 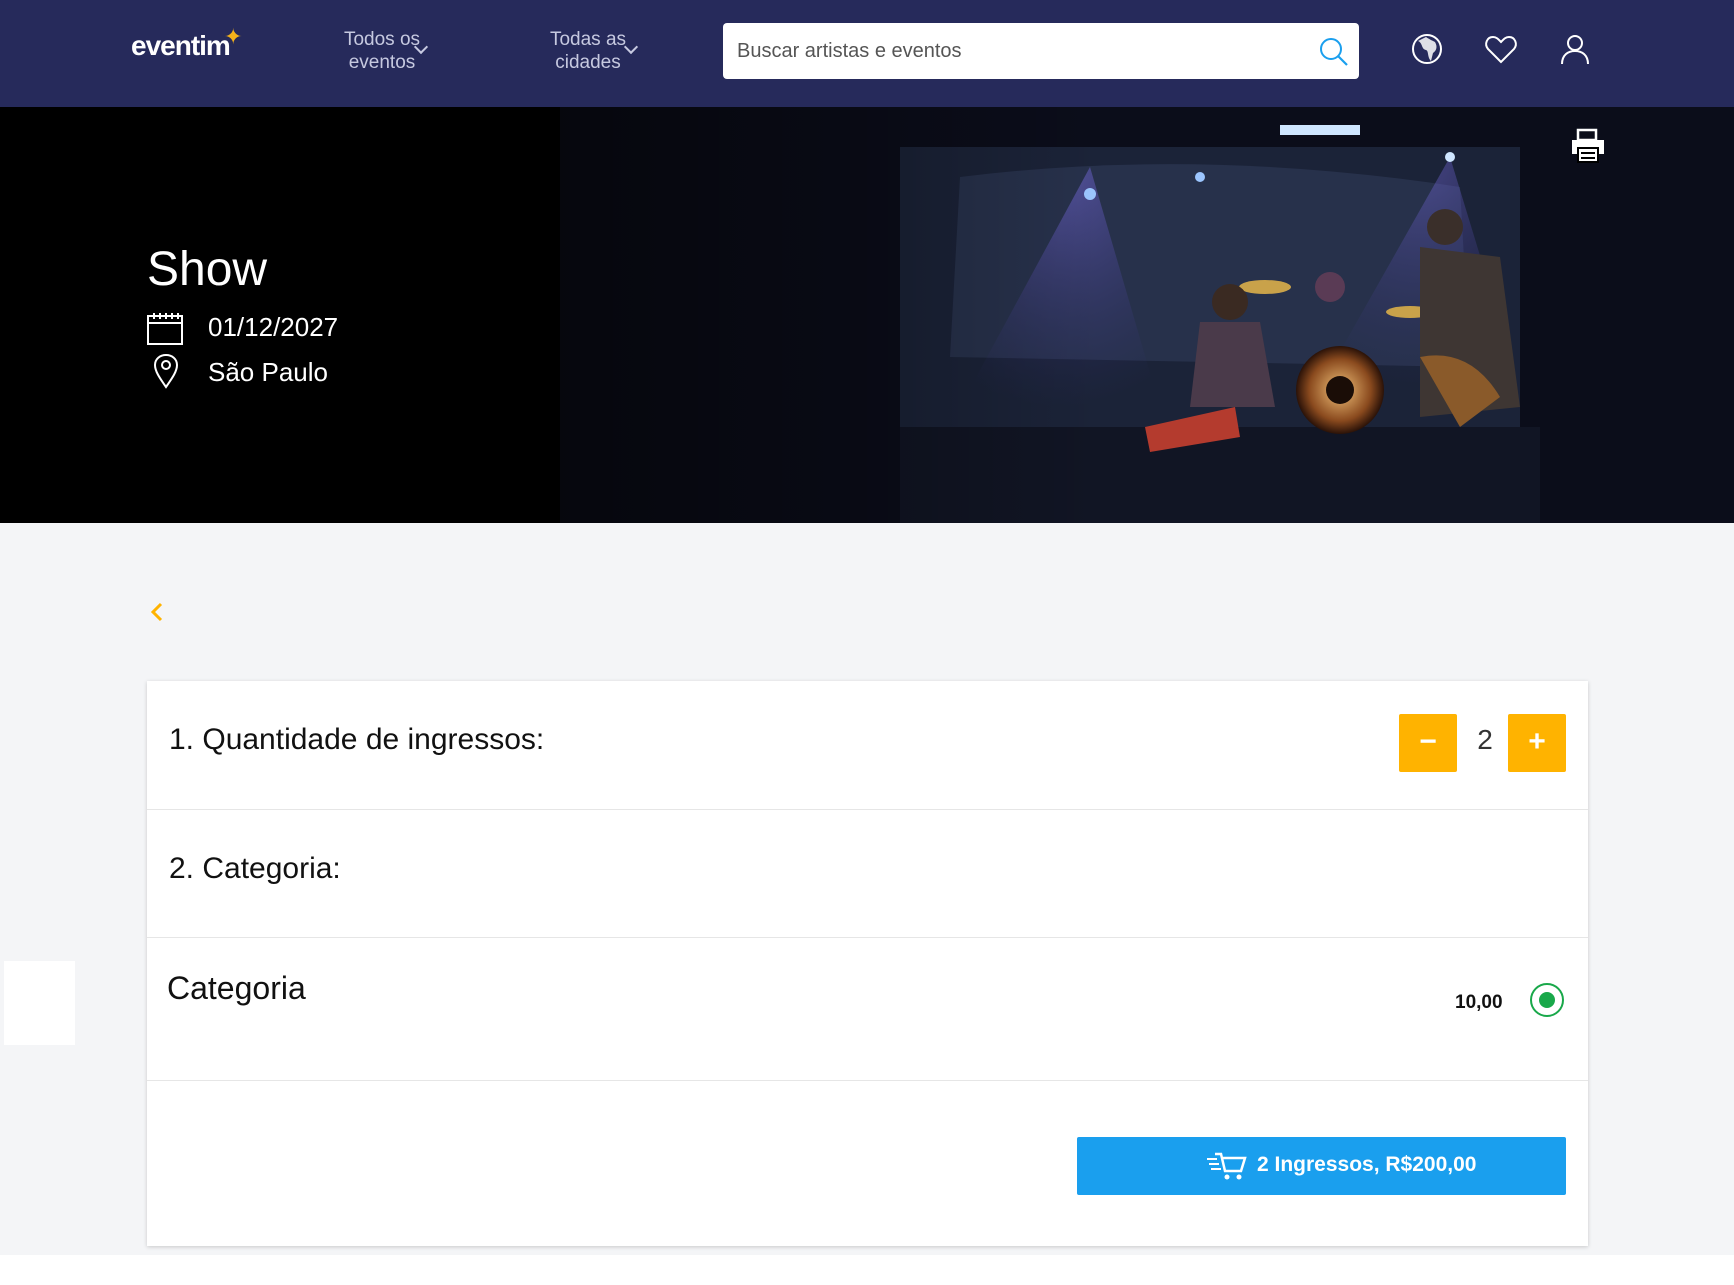 I want to click on buy-tickets-label: 2 Ingressos, R$200,00, so click(x=1367, y=1164).